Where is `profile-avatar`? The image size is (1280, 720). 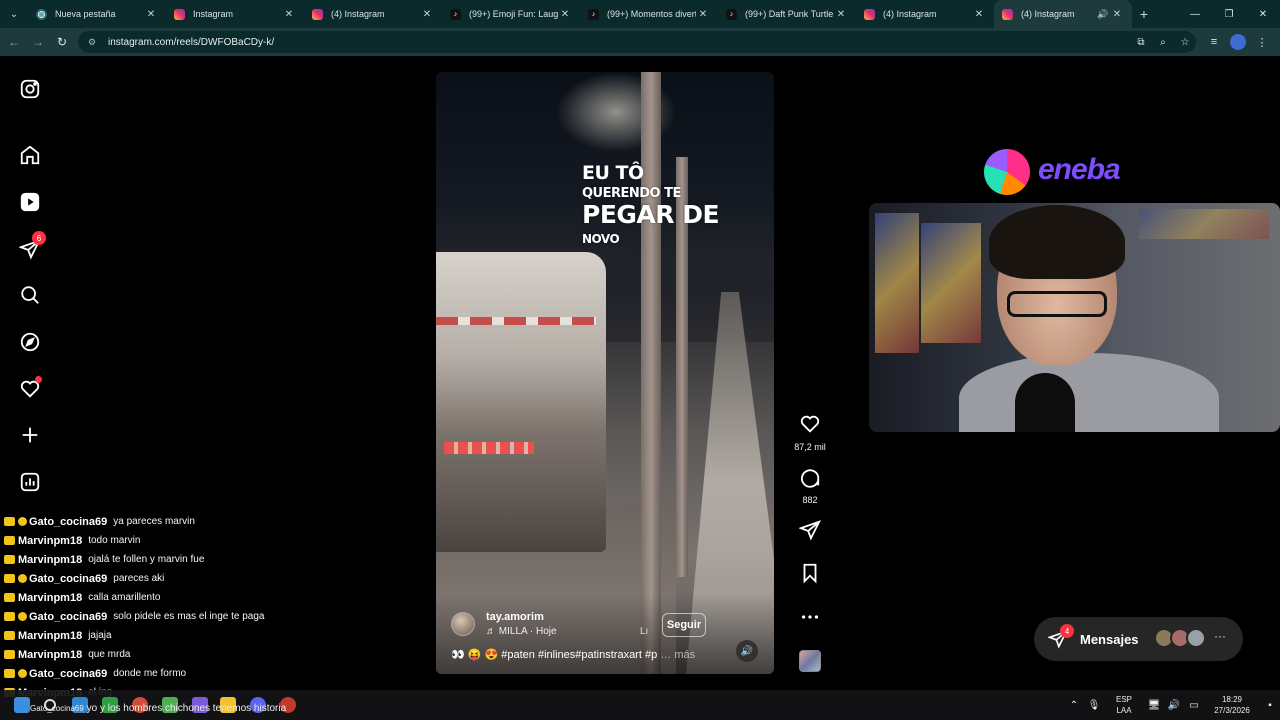 profile-avatar is located at coordinates (1238, 42).